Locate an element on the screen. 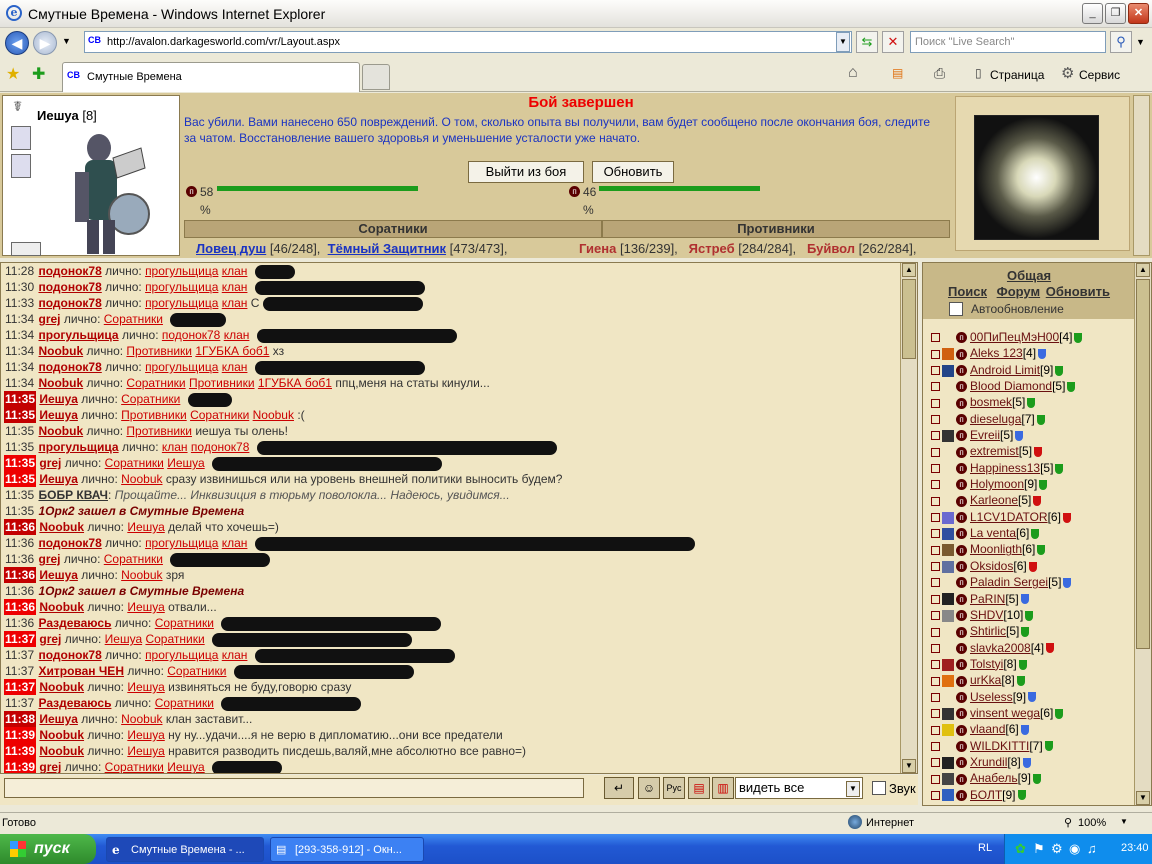 The width and height of the screenshot is (1152, 864). user-row: п extremist[5] is located at coordinates (1030, 451).